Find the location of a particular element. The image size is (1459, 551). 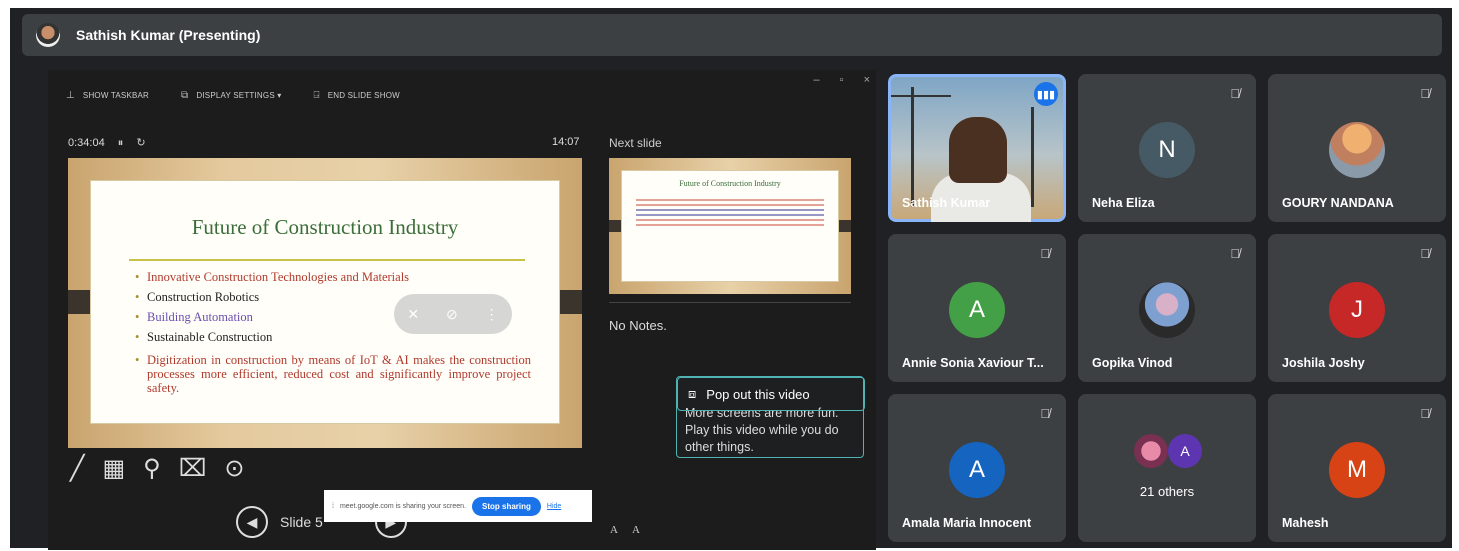

end-show-icon: ⍈ is located at coordinates (316, 95).